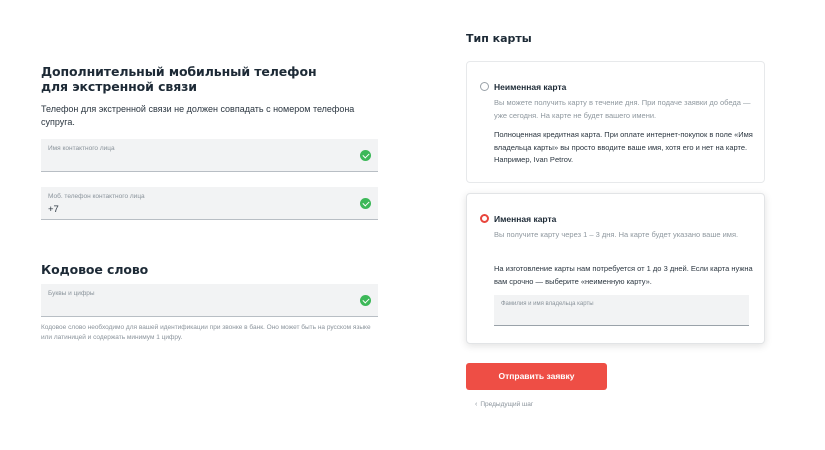  Describe the element at coordinates (71, 293) in the screenshot. I see `codeword-label: Буквы и цифры` at that location.